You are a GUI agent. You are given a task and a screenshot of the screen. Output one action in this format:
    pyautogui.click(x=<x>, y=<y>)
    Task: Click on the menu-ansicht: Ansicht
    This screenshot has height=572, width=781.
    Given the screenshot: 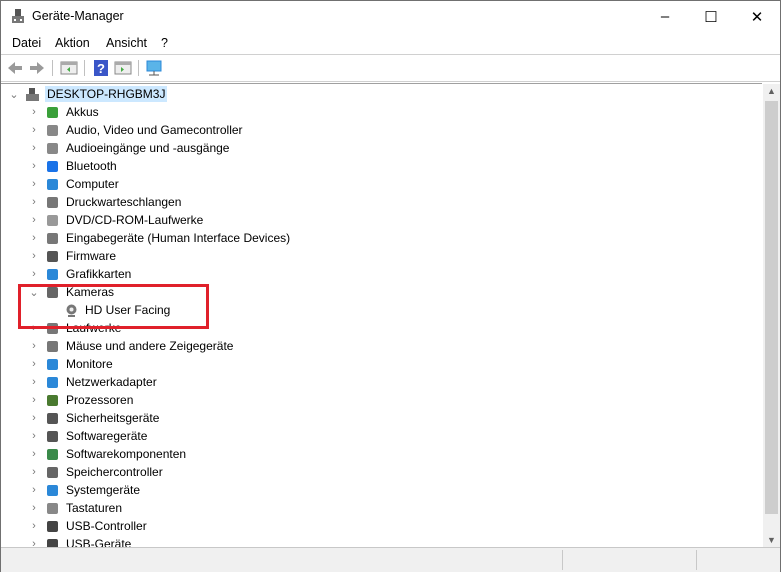 What is the action you would take?
    pyautogui.click(x=126, y=43)
    